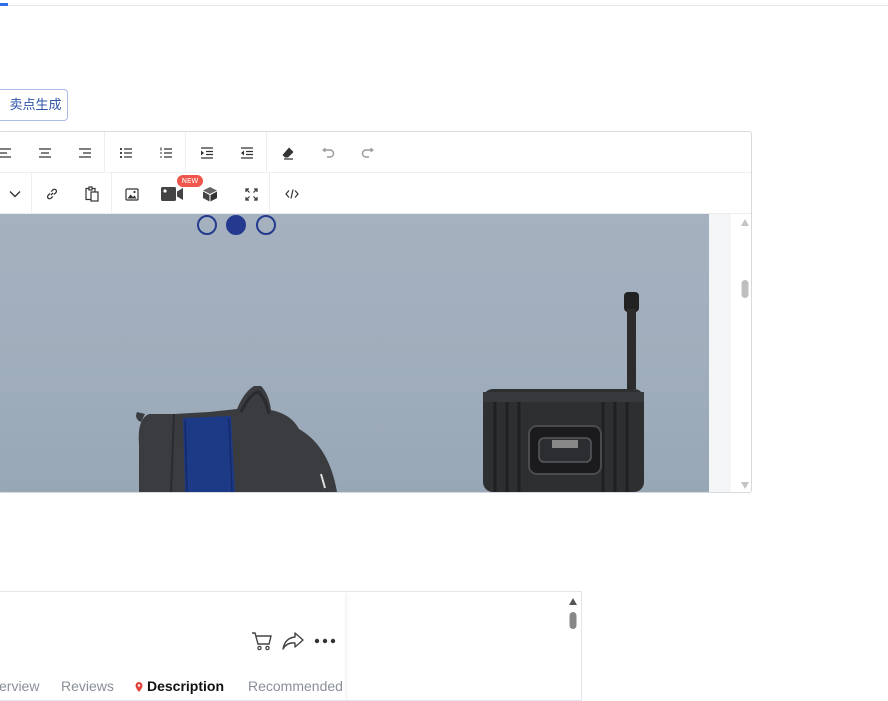 The width and height of the screenshot is (888, 701). What do you see at coordinates (288, 153) in the screenshot?
I see `eraser-icon` at bounding box center [288, 153].